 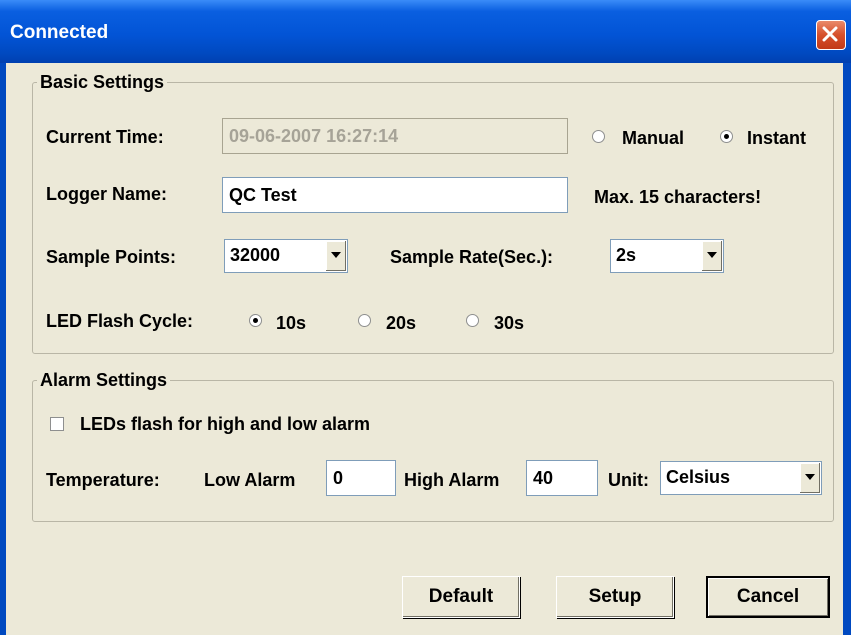 What do you see at coordinates (57, 424) in the screenshot?
I see `led-flash-alarm-checkbox` at bounding box center [57, 424].